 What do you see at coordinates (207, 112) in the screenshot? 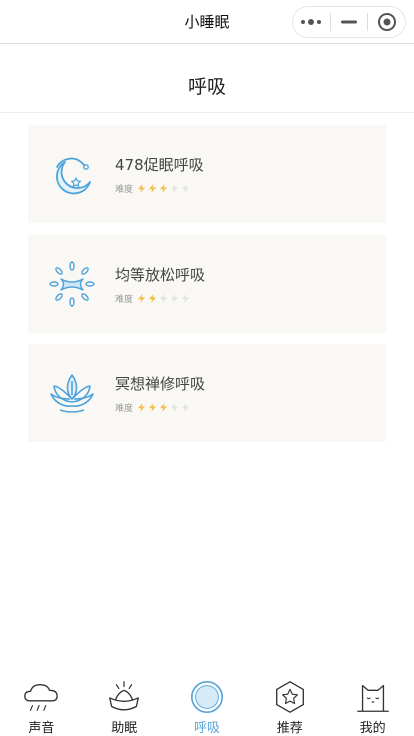
I see `header-divider` at bounding box center [207, 112].